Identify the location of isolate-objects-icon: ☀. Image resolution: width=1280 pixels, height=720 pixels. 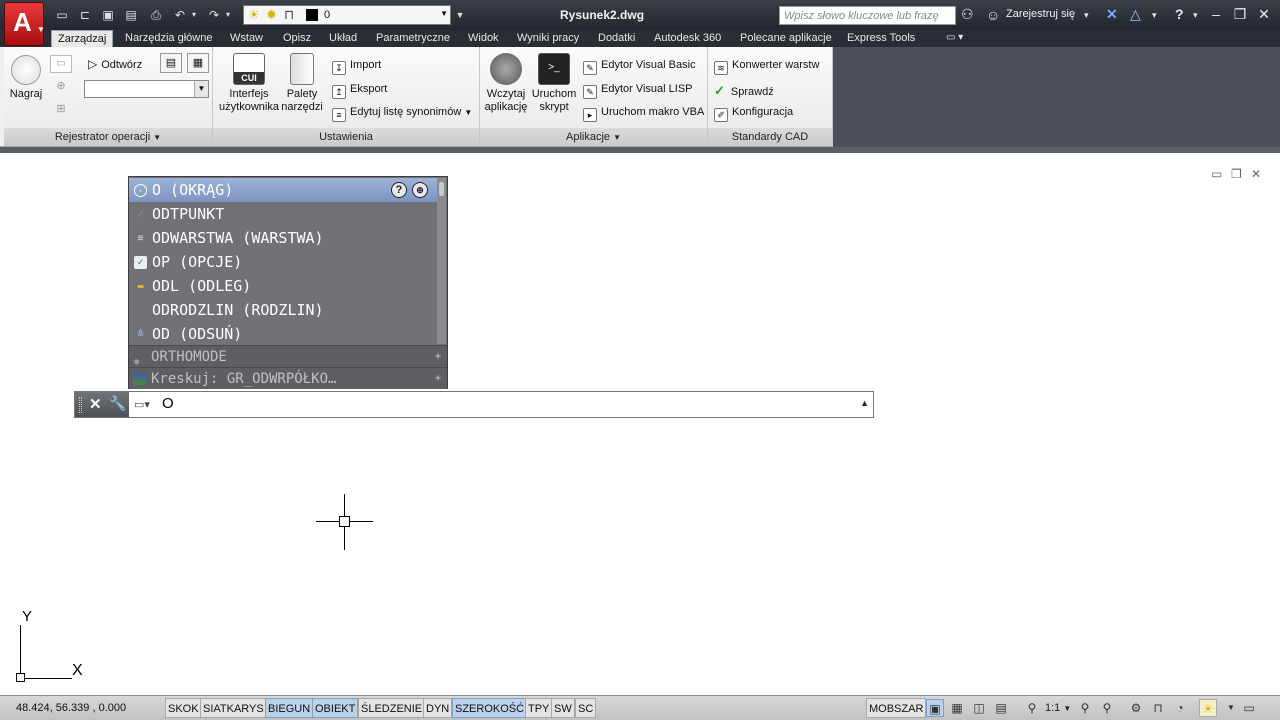
(1208, 708).